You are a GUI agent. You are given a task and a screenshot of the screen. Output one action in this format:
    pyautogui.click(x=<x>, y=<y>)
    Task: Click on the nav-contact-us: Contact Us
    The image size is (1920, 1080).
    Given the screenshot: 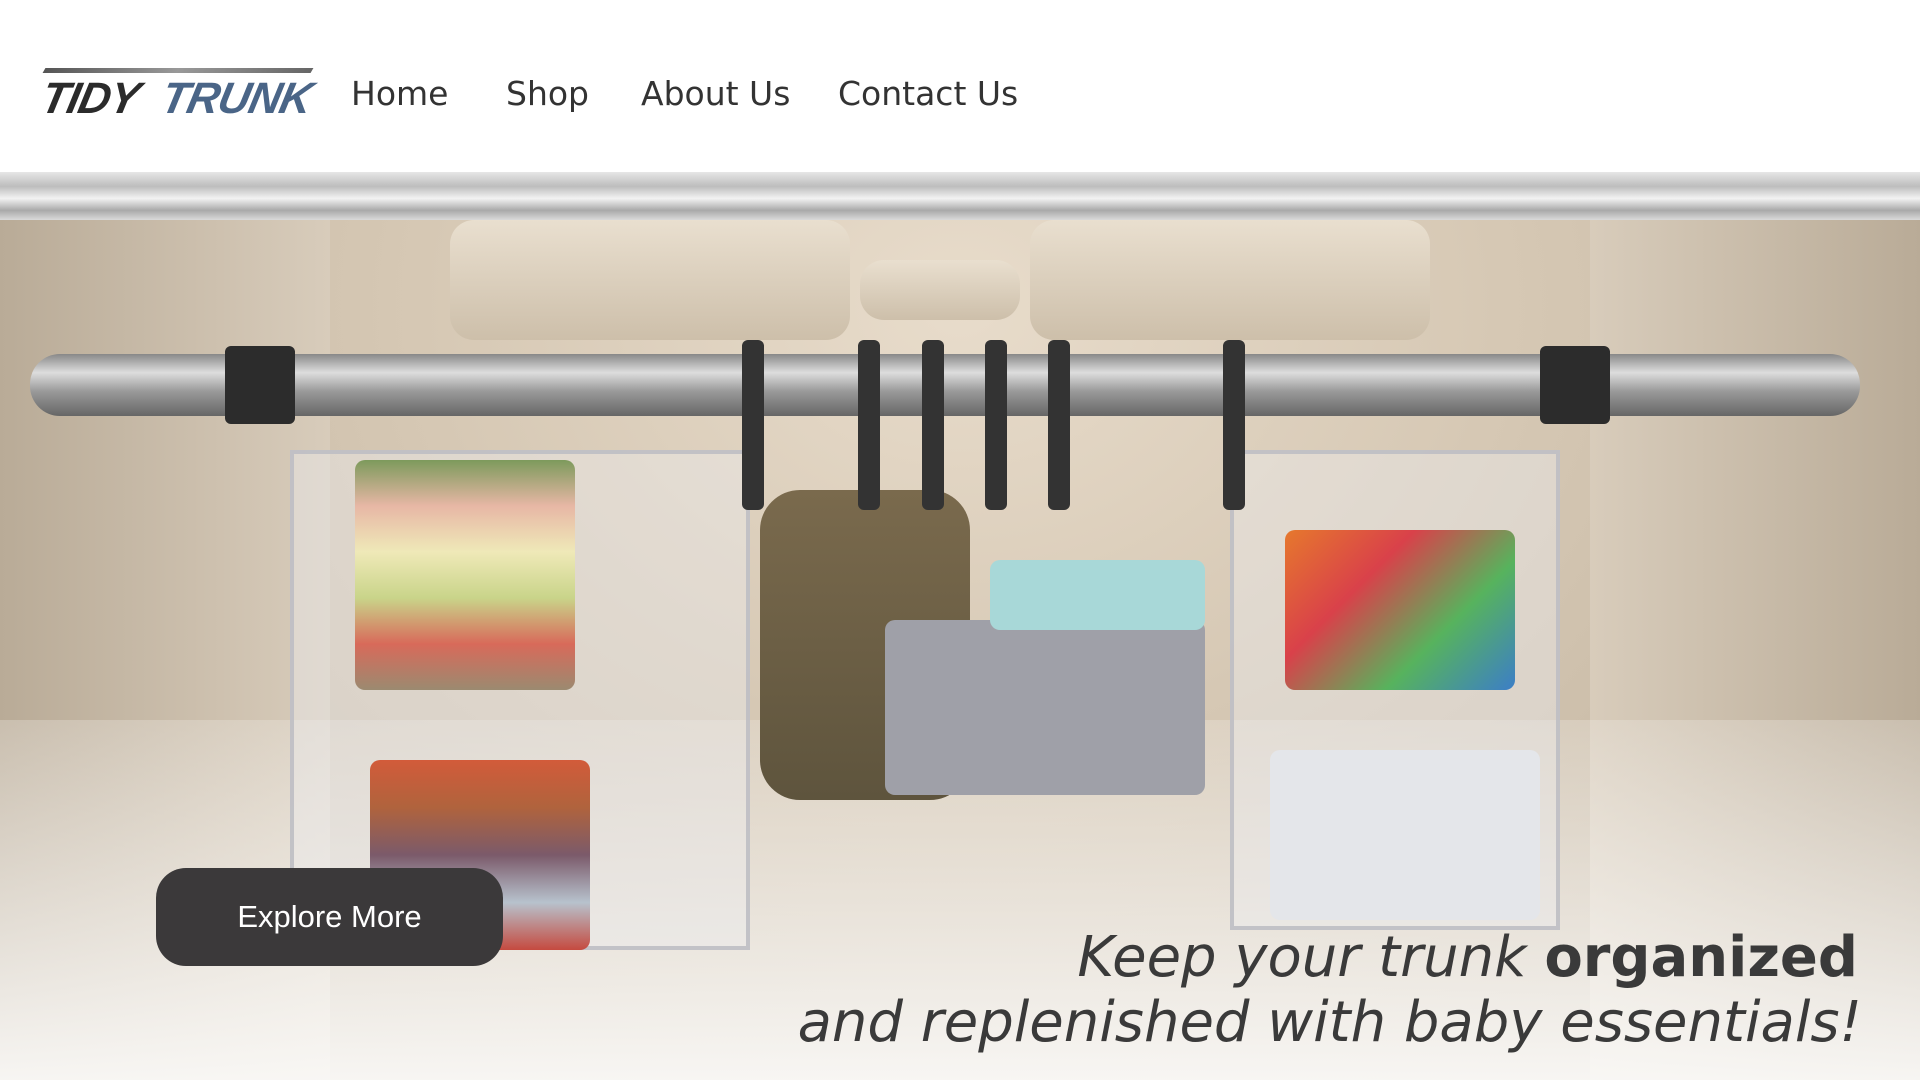 What is the action you would take?
    pyautogui.click(x=928, y=93)
    